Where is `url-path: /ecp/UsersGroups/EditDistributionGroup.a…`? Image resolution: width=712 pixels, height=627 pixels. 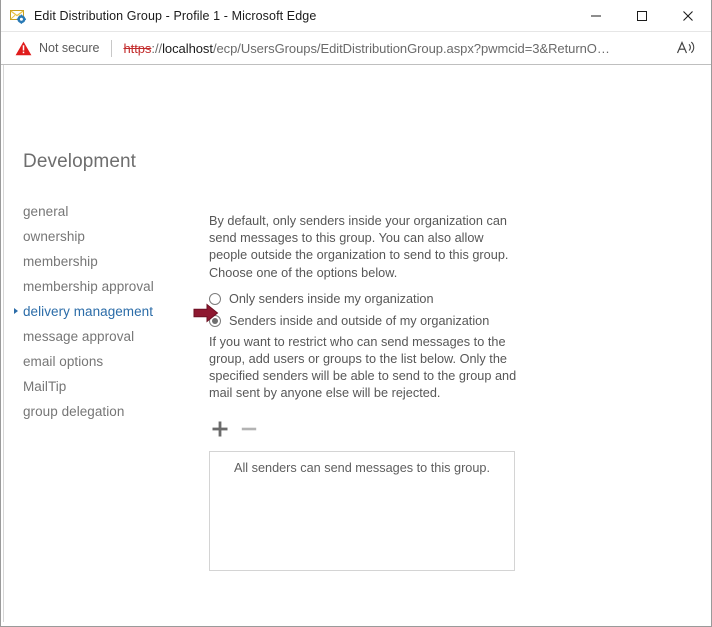 url-path: /ecp/UsersGroups/EditDistributionGroup.a… is located at coordinates (411, 48).